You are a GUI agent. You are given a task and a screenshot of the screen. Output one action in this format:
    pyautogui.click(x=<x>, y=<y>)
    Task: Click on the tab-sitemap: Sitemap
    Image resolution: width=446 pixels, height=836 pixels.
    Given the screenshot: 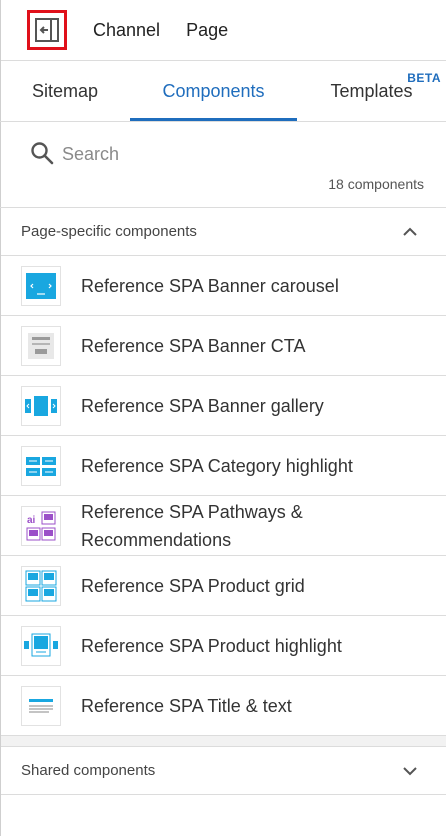 What is the action you would take?
    pyautogui.click(x=65, y=91)
    